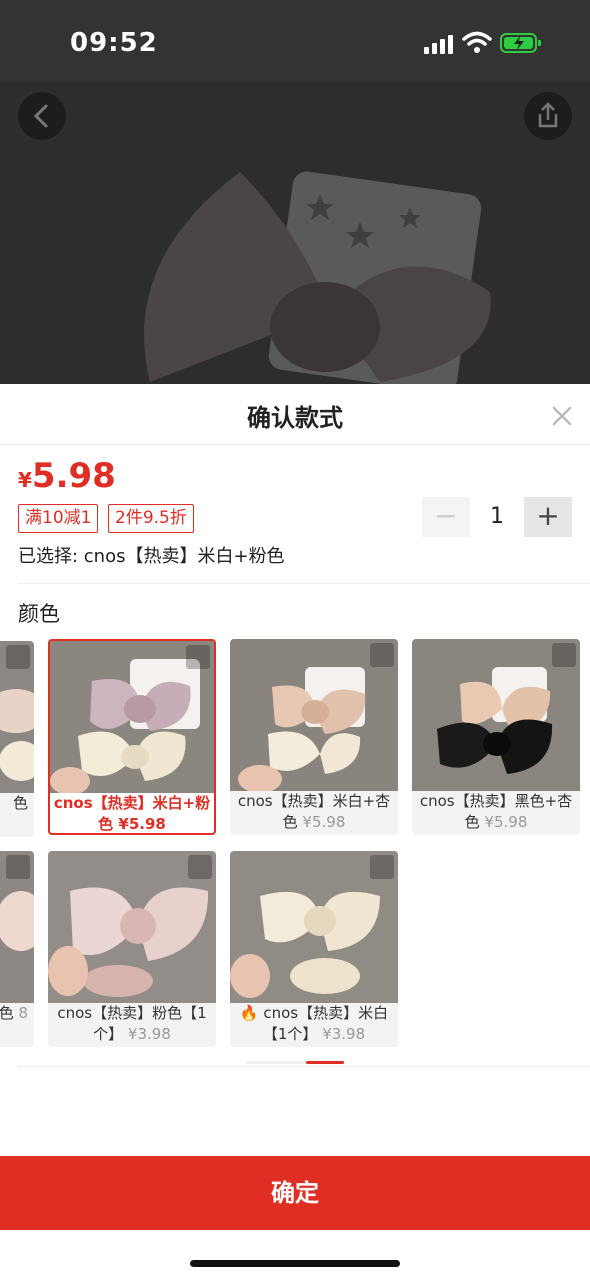 This screenshot has width=590, height=1280. What do you see at coordinates (295, 1193) in the screenshot?
I see `confirm-button: 确定` at bounding box center [295, 1193].